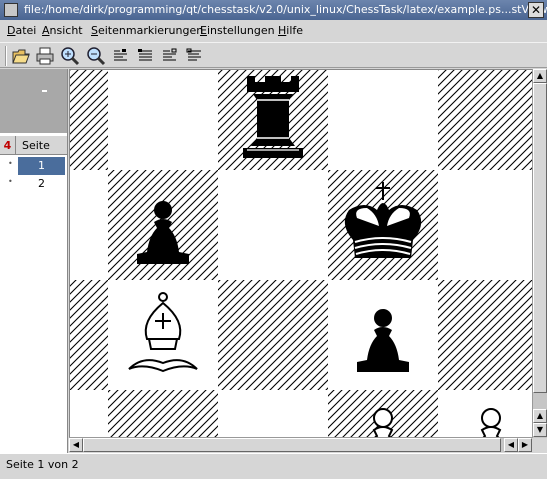 The width and height of the screenshot is (547, 479). I want to click on page-number: 1, so click(41, 166).